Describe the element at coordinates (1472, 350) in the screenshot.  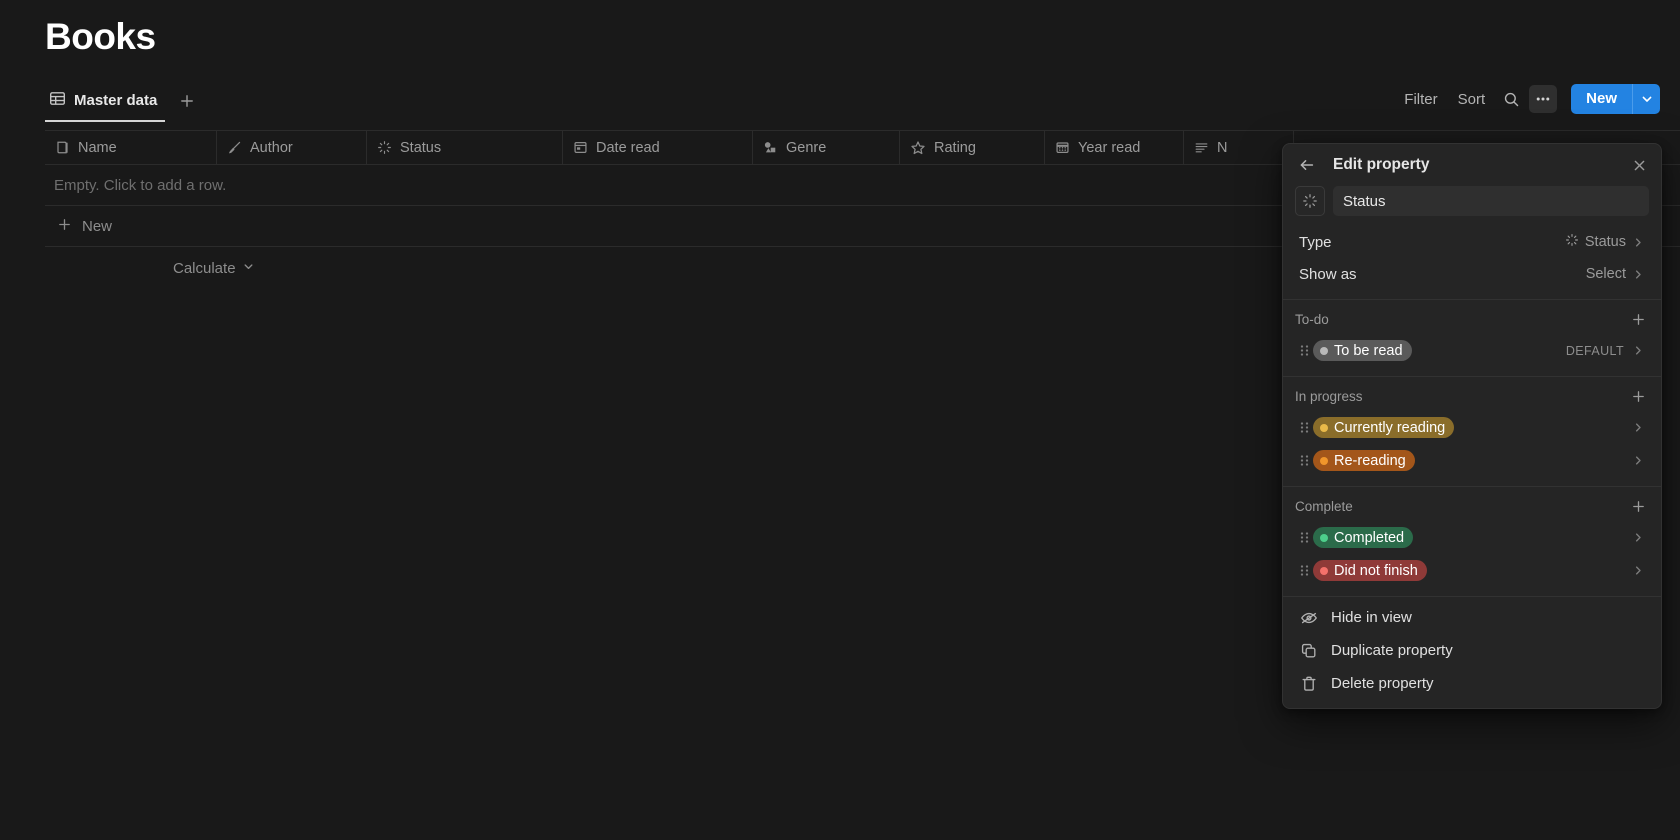
I see `option-to-be-read: To be read DEFAULT` at that location.